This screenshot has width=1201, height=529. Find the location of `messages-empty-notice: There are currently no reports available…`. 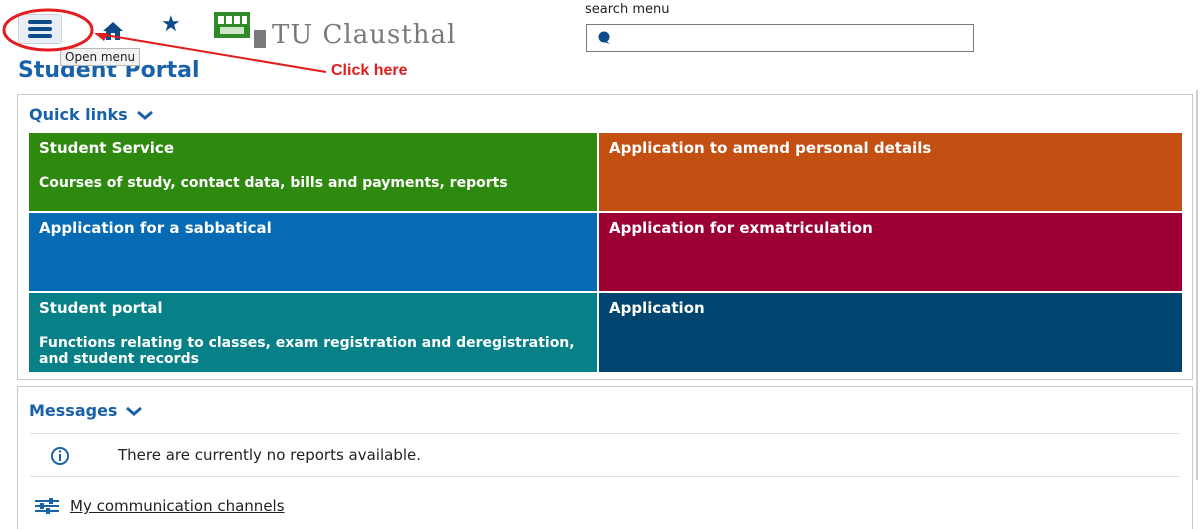

messages-empty-notice: There are currently no reports available… is located at coordinates (605, 455).